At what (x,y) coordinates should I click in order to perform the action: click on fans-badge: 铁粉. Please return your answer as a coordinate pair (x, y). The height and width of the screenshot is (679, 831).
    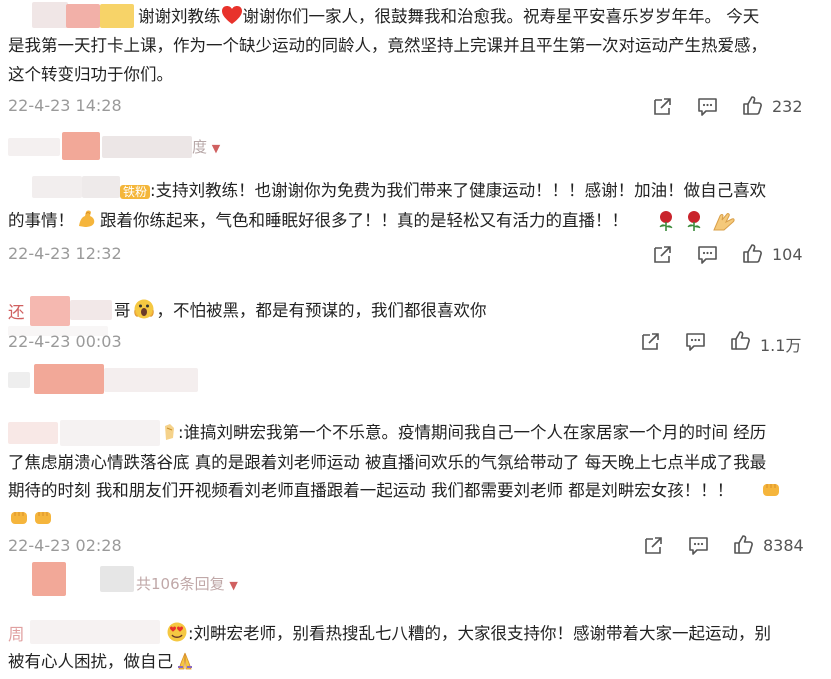
    Looking at the image, I should click on (135, 192).